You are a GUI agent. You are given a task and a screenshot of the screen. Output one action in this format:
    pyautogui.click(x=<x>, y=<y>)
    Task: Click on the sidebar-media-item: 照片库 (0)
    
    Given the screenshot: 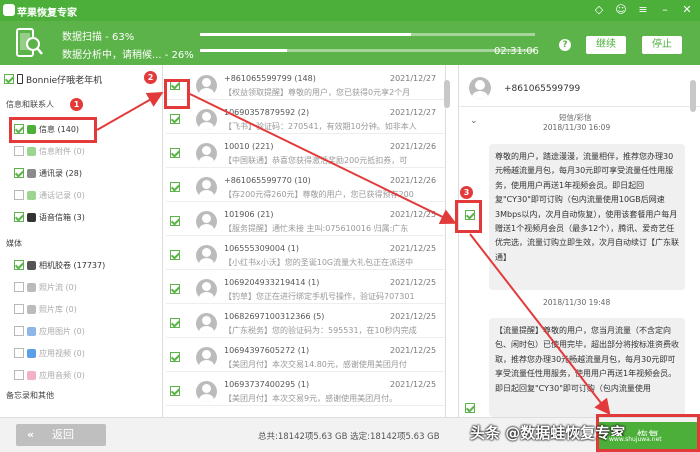 What is the action you would take?
    pyautogui.click(x=45, y=309)
    